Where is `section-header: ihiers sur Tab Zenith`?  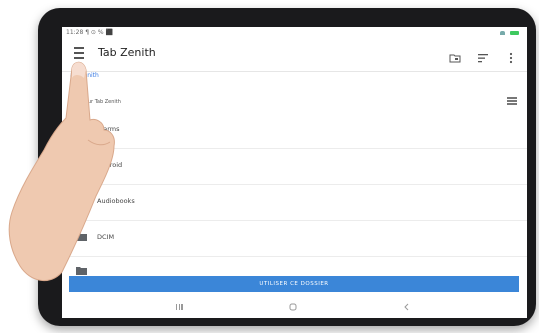
section-header: ihiers sur Tab Zenith is located at coordinates (95, 102).